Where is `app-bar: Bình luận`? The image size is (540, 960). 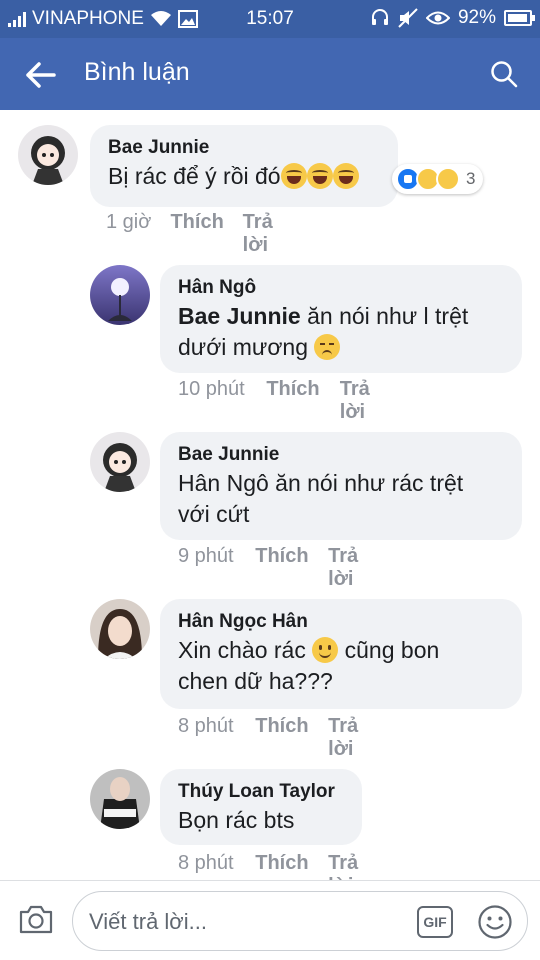 app-bar: Bình luận is located at coordinates (270, 74).